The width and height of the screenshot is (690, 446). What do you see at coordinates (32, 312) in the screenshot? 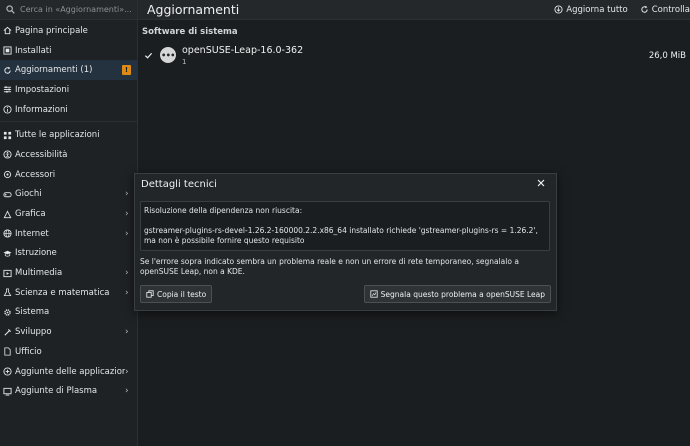
I see `sidebar-item-label: Sistema` at bounding box center [32, 312].